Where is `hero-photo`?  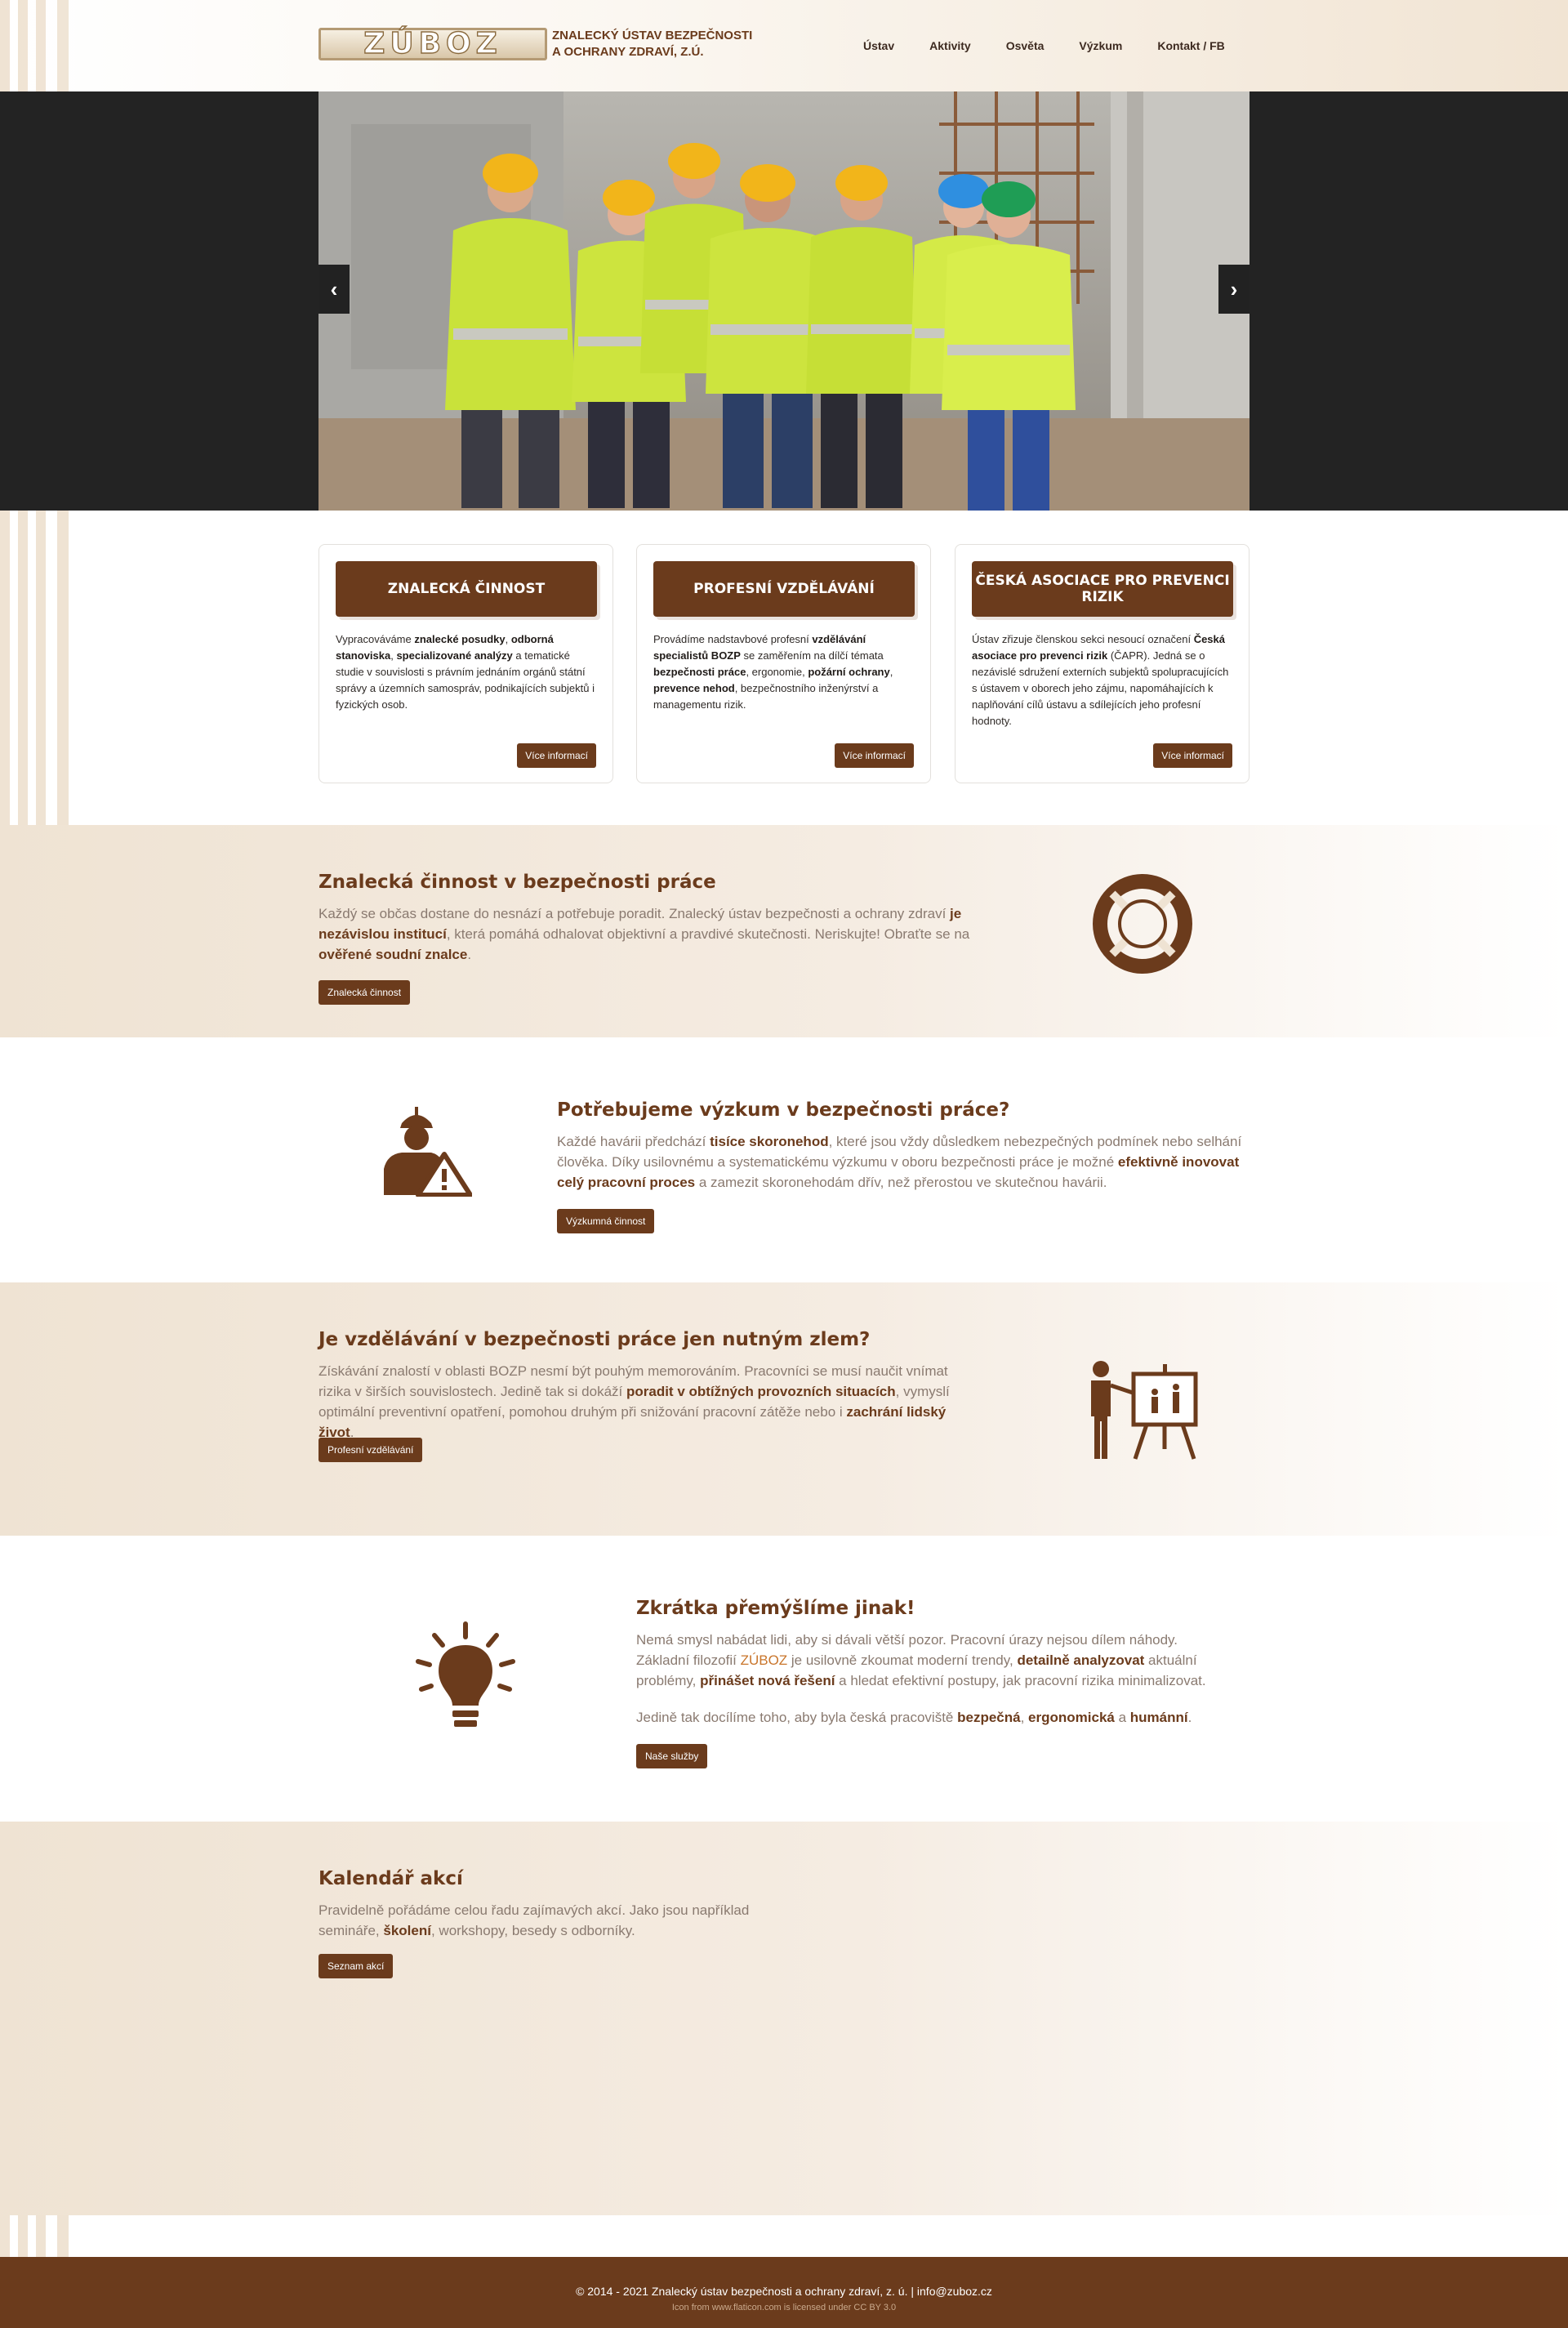
hero-photo is located at coordinates (784, 301).